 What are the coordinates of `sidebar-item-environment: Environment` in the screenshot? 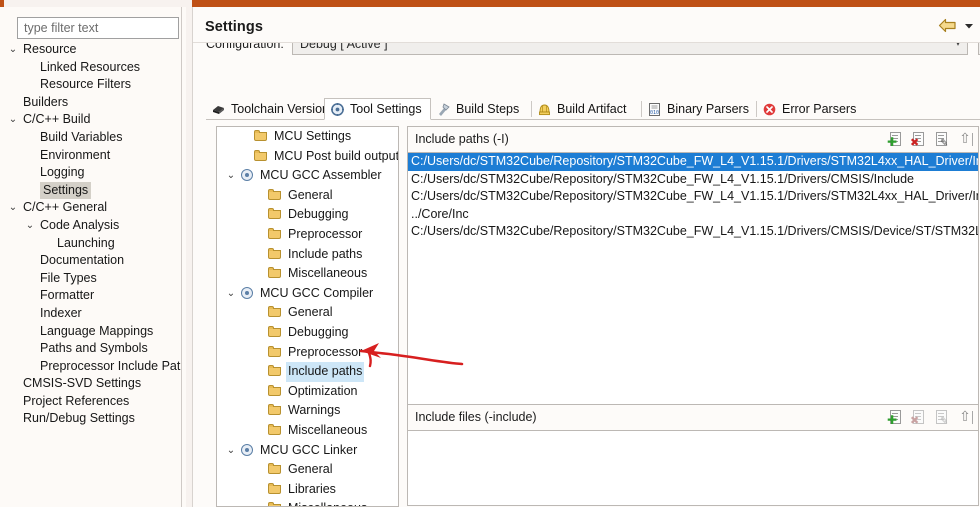 It's located at (96, 156).